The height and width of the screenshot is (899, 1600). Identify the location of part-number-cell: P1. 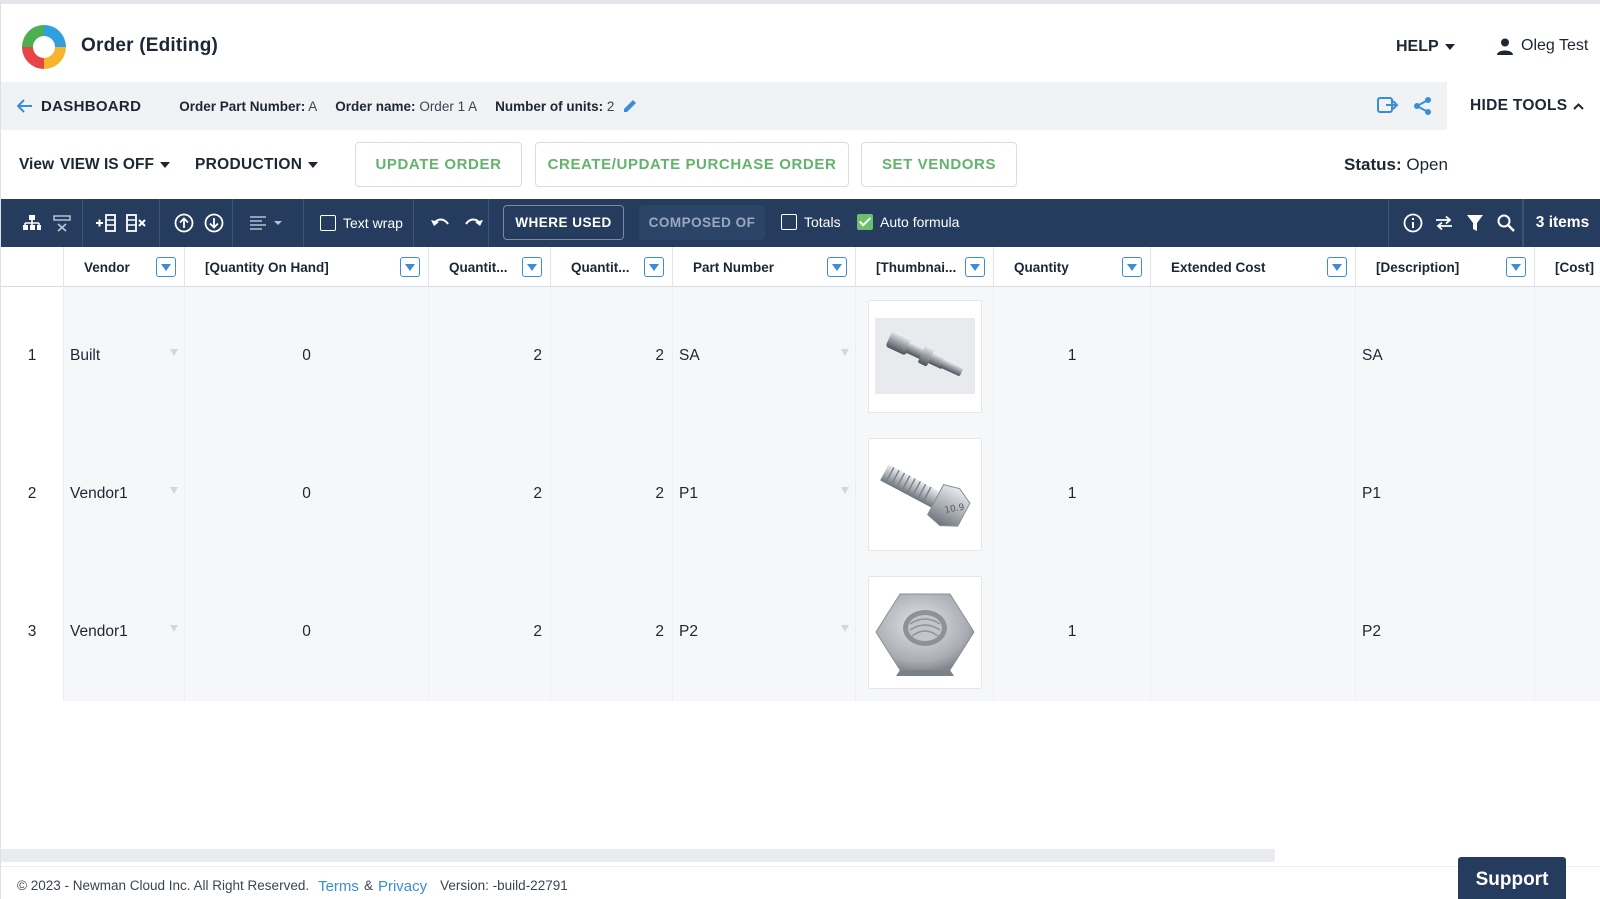
(764, 494).